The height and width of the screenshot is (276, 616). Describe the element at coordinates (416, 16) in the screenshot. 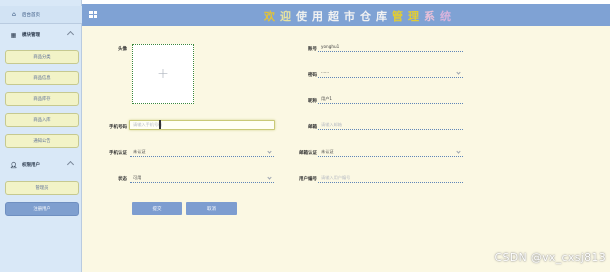

I see `title-char: 理` at that location.